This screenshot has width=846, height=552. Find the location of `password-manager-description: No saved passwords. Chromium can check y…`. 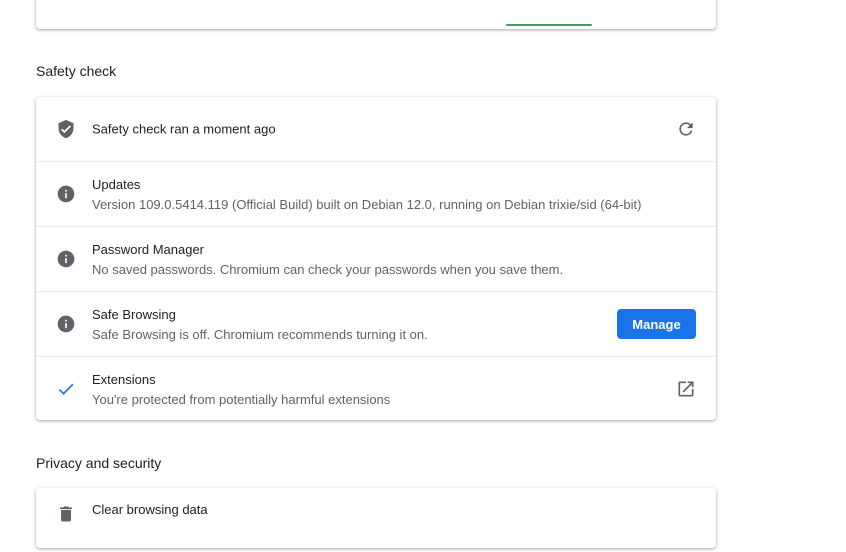

password-manager-description: No saved passwords. Chromium can check y… is located at coordinates (328, 269).